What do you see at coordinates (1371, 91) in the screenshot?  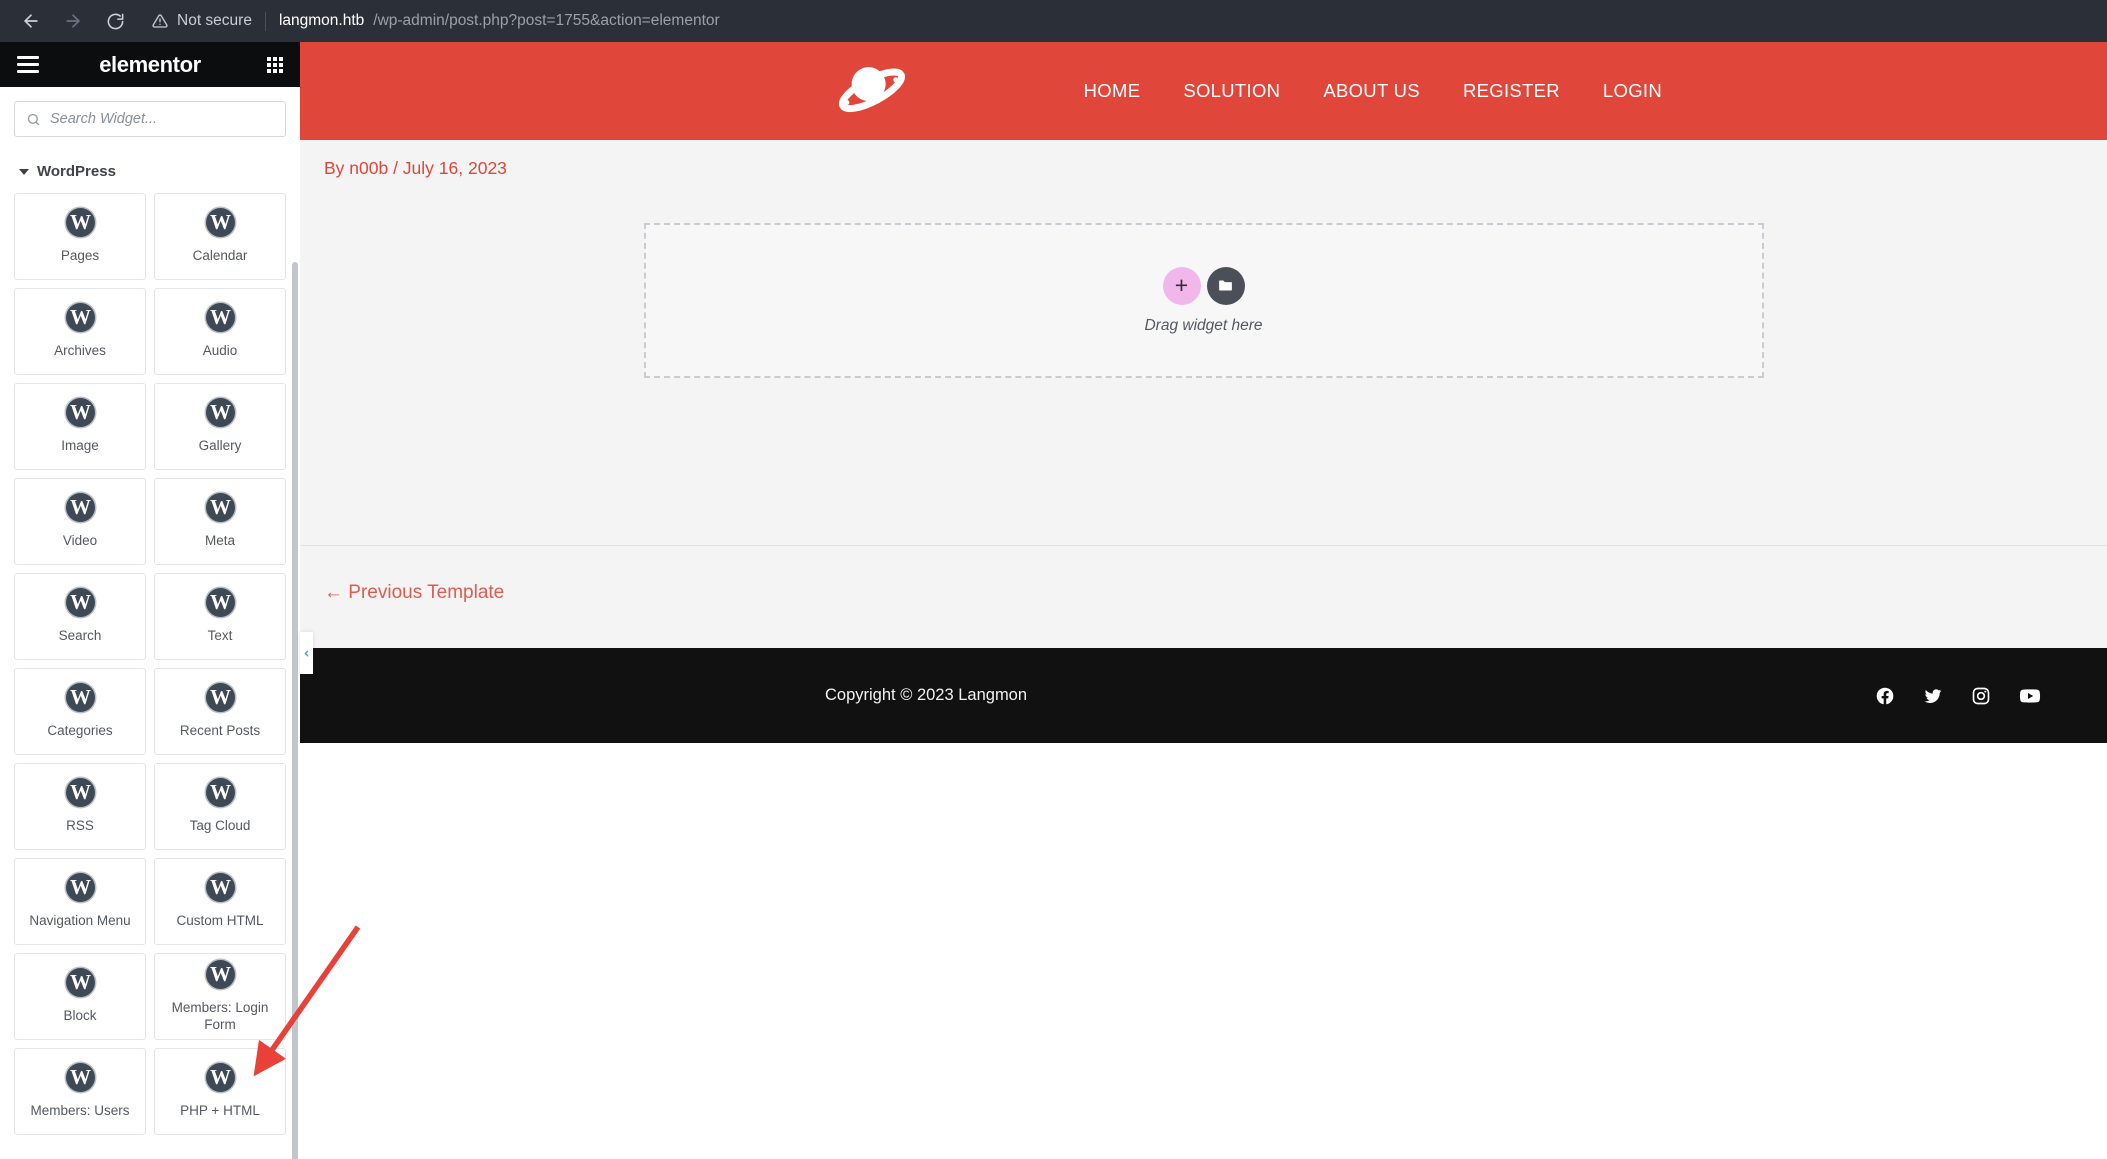 I see `nav-item-about-us: ABOUT US` at bounding box center [1371, 91].